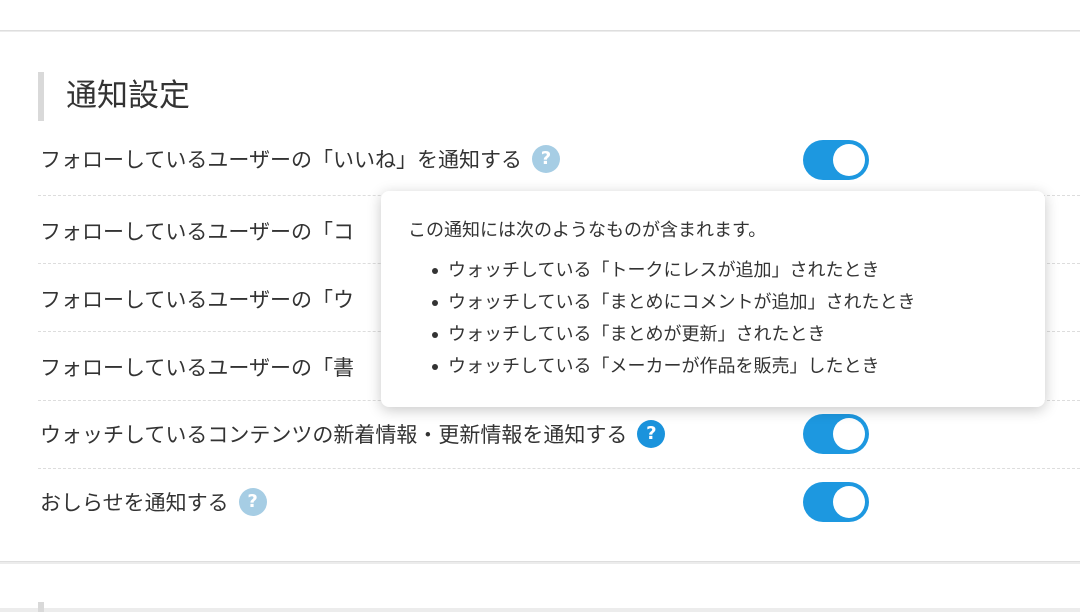  What do you see at coordinates (673, 303) in the screenshot?
I see `tooltip-list-item: ウォッチしている「まとめにコメントが追加」されたとき` at bounding box center [673, 303].